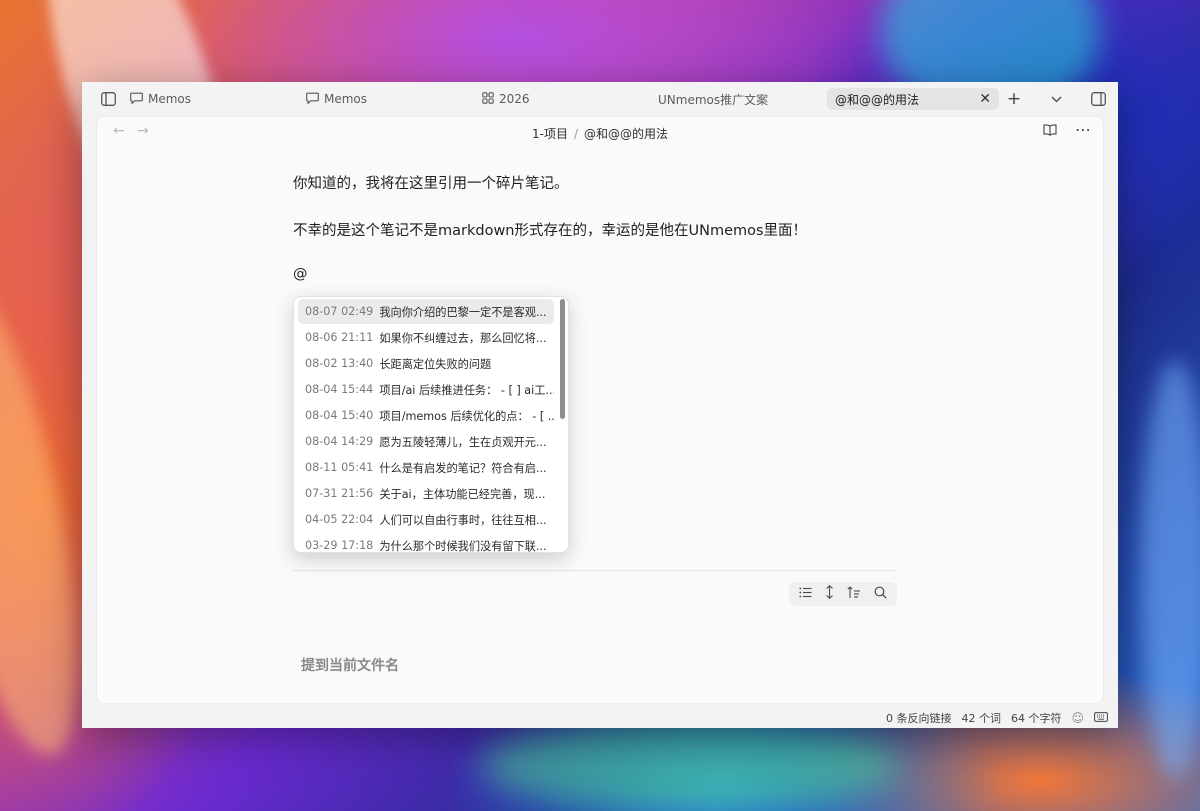 The image size is (1200, 811). What do you see at coordinates (805, 594) in the screenshot?
I see `list-icon` at bounding box center [805, 594].